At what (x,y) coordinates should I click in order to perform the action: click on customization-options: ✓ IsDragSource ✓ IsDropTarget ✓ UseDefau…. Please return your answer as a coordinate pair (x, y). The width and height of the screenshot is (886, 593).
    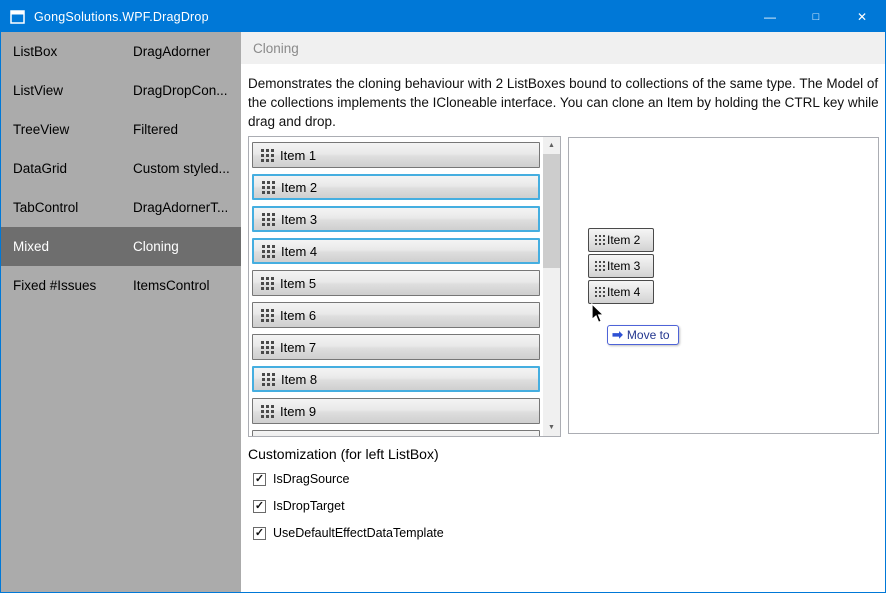
    Looking at the image, I should click on (348, 512).